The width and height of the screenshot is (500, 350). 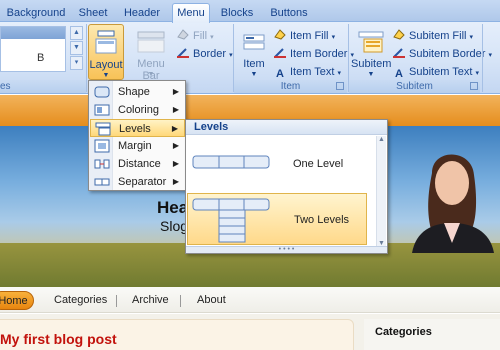 I want to click on scroll-down-button: ▼, so click(x=76, y=48).